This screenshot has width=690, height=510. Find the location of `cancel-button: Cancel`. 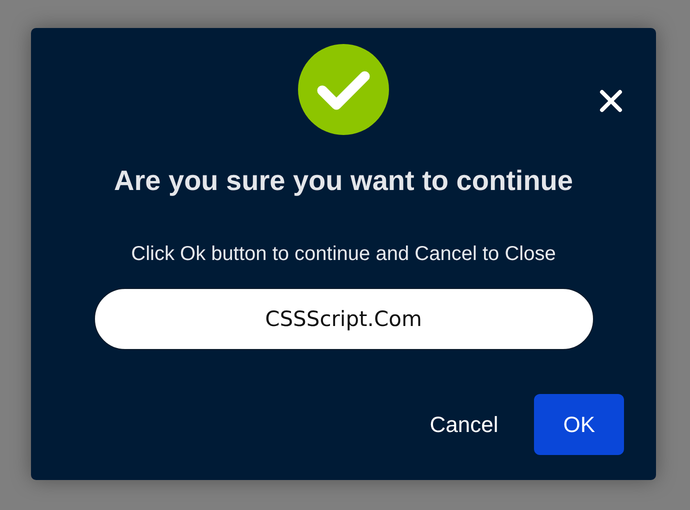

cancel-button: Cancel is located at coordinates (464, 424).